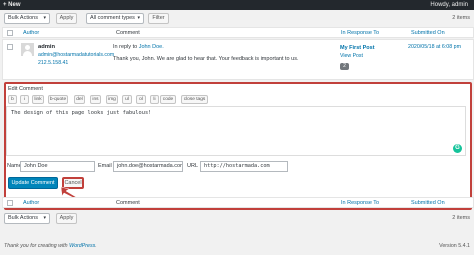  I want to click on response-info: My First Post View Post, so click(357, 52).